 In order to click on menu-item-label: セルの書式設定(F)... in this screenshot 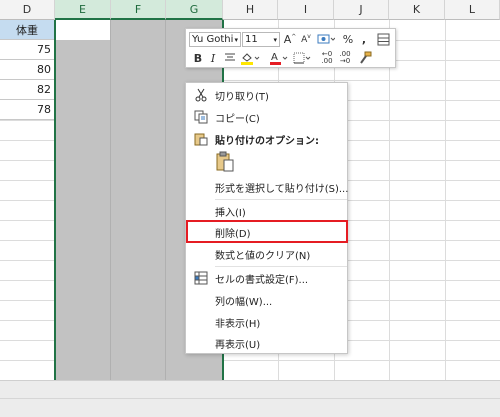, I will do `click(262, 280)`.